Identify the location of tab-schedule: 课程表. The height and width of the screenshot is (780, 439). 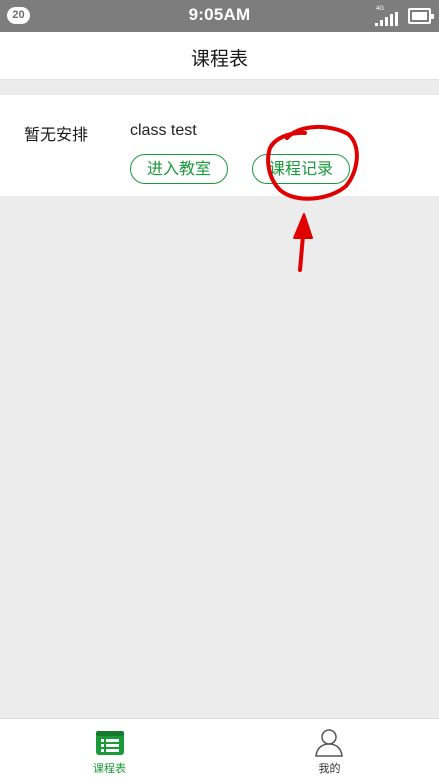
(109, 749).